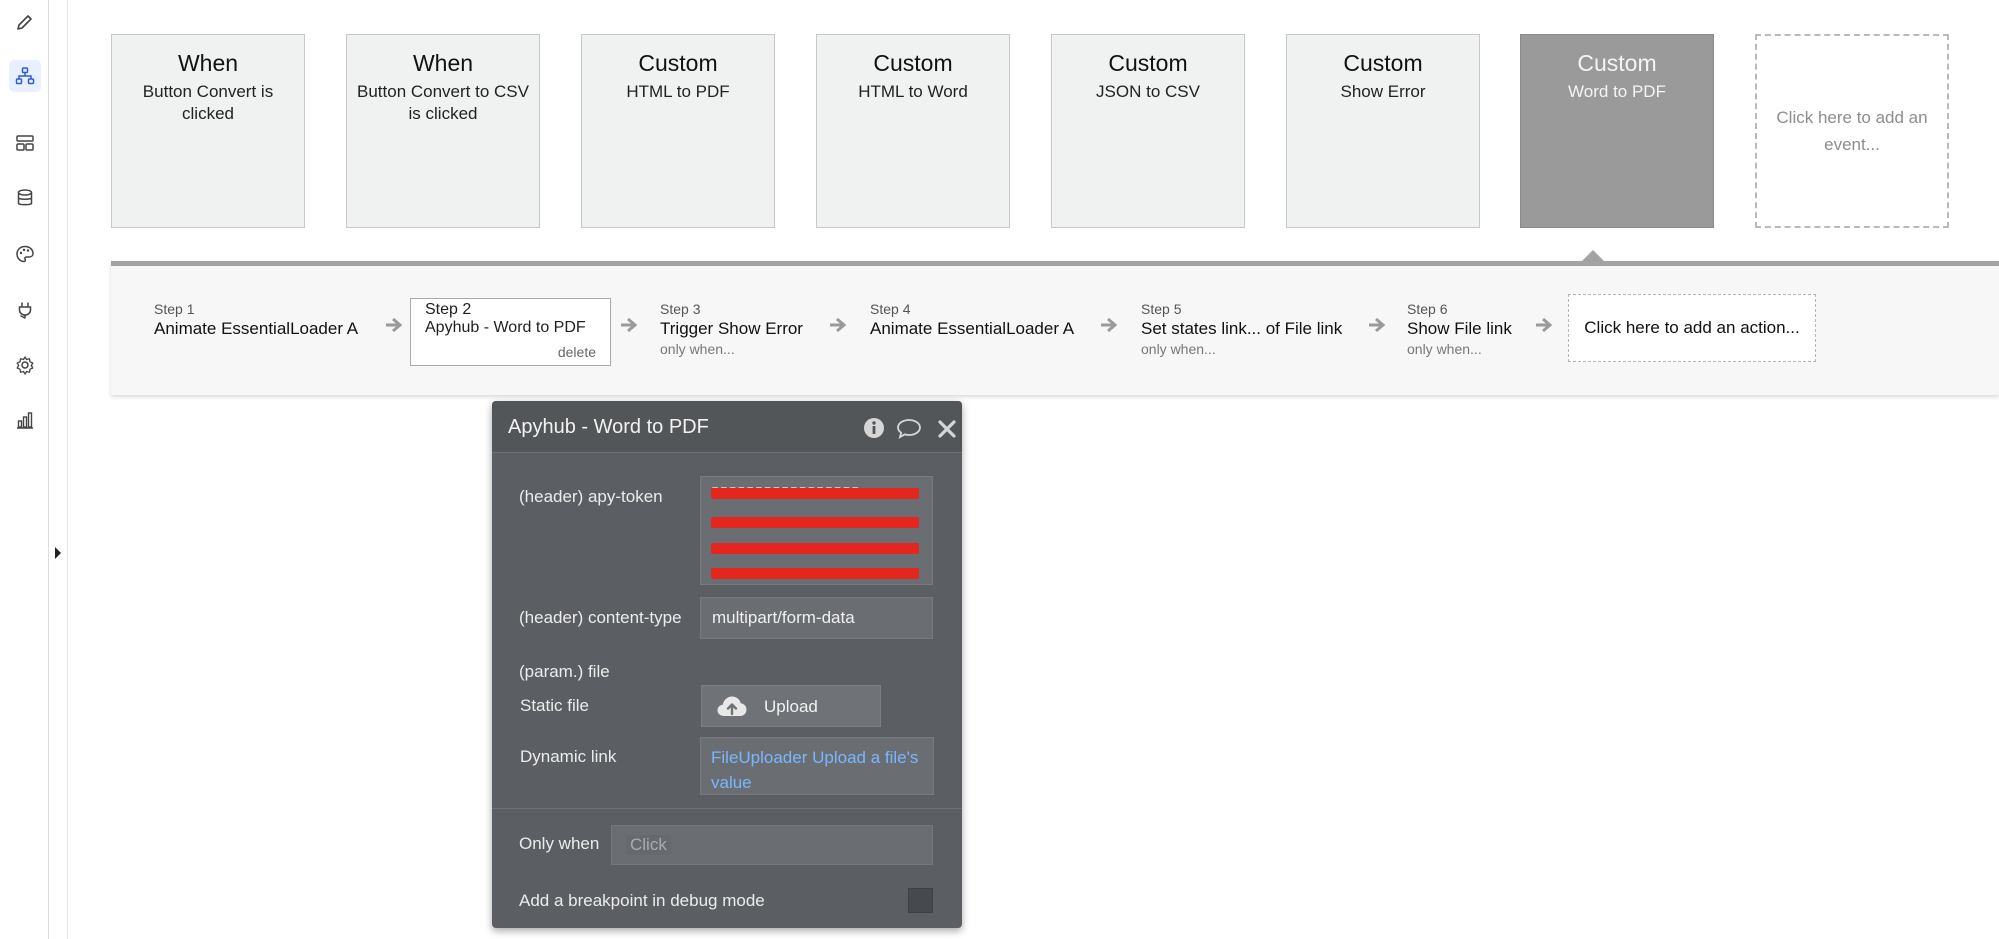 The height and width of the screenshot is (939, 1999). What do you see at coordinates (25, 420) in the screenshot?
I see `chart-icon` at bounding box center [25, 420].